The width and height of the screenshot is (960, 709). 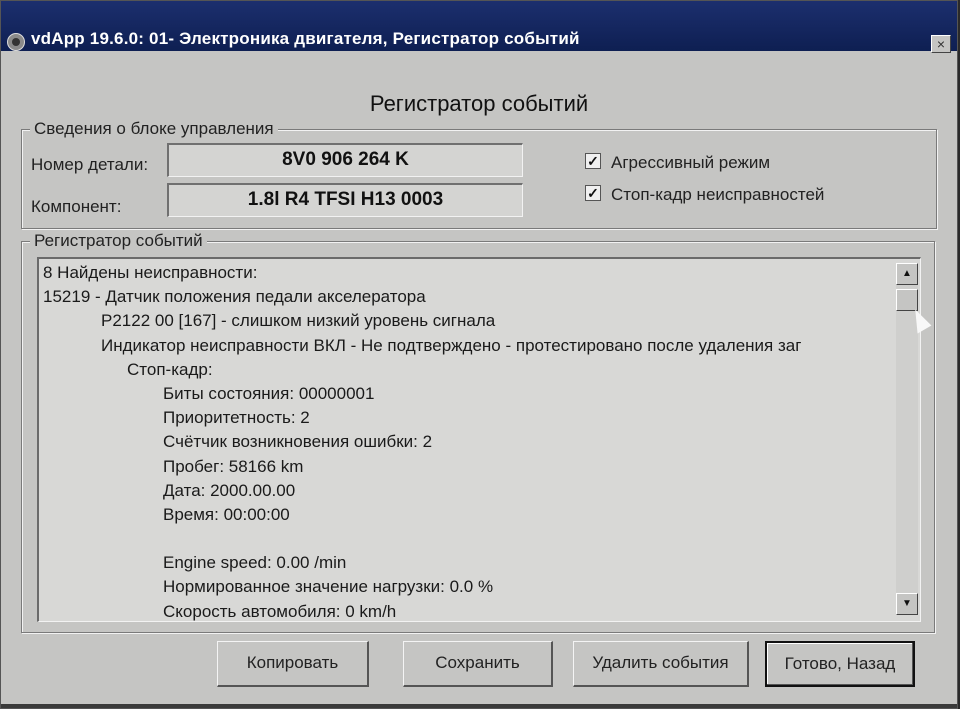 I want to click on log-line: Время: 00:00:00, so click(x=226, y=514).